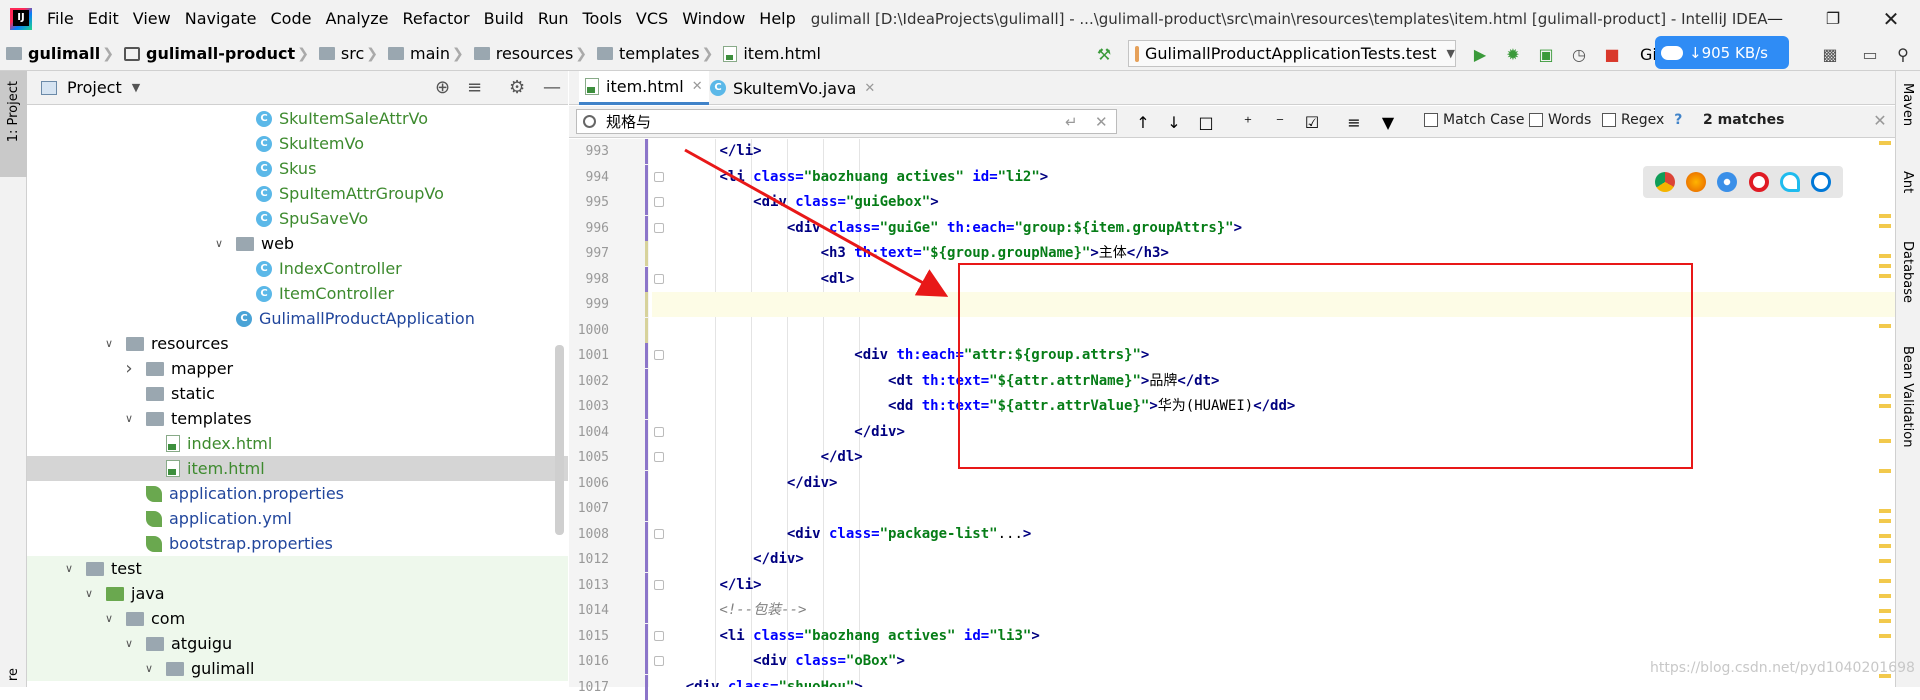  Describe the element at coordinates (297, 443) in the screenshot. I see `tree-item: index.html` at that location.